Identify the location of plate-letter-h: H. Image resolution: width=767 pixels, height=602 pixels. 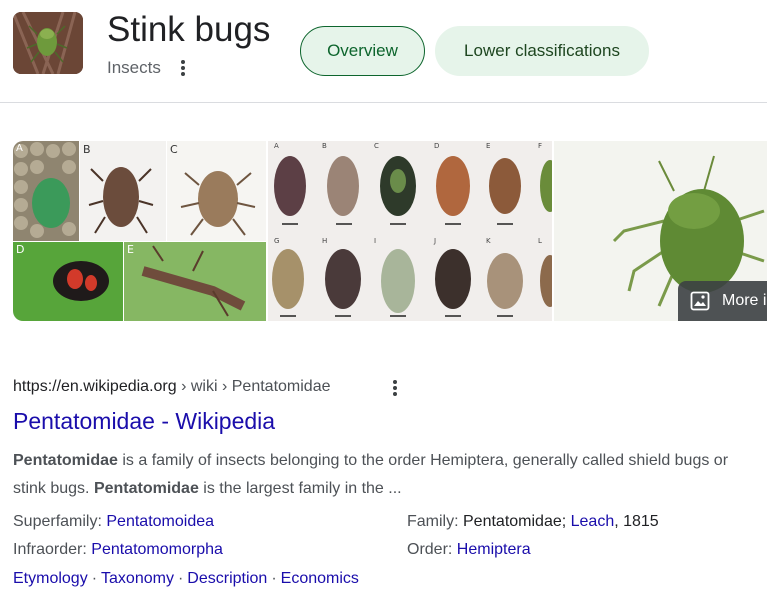
(324, 241).